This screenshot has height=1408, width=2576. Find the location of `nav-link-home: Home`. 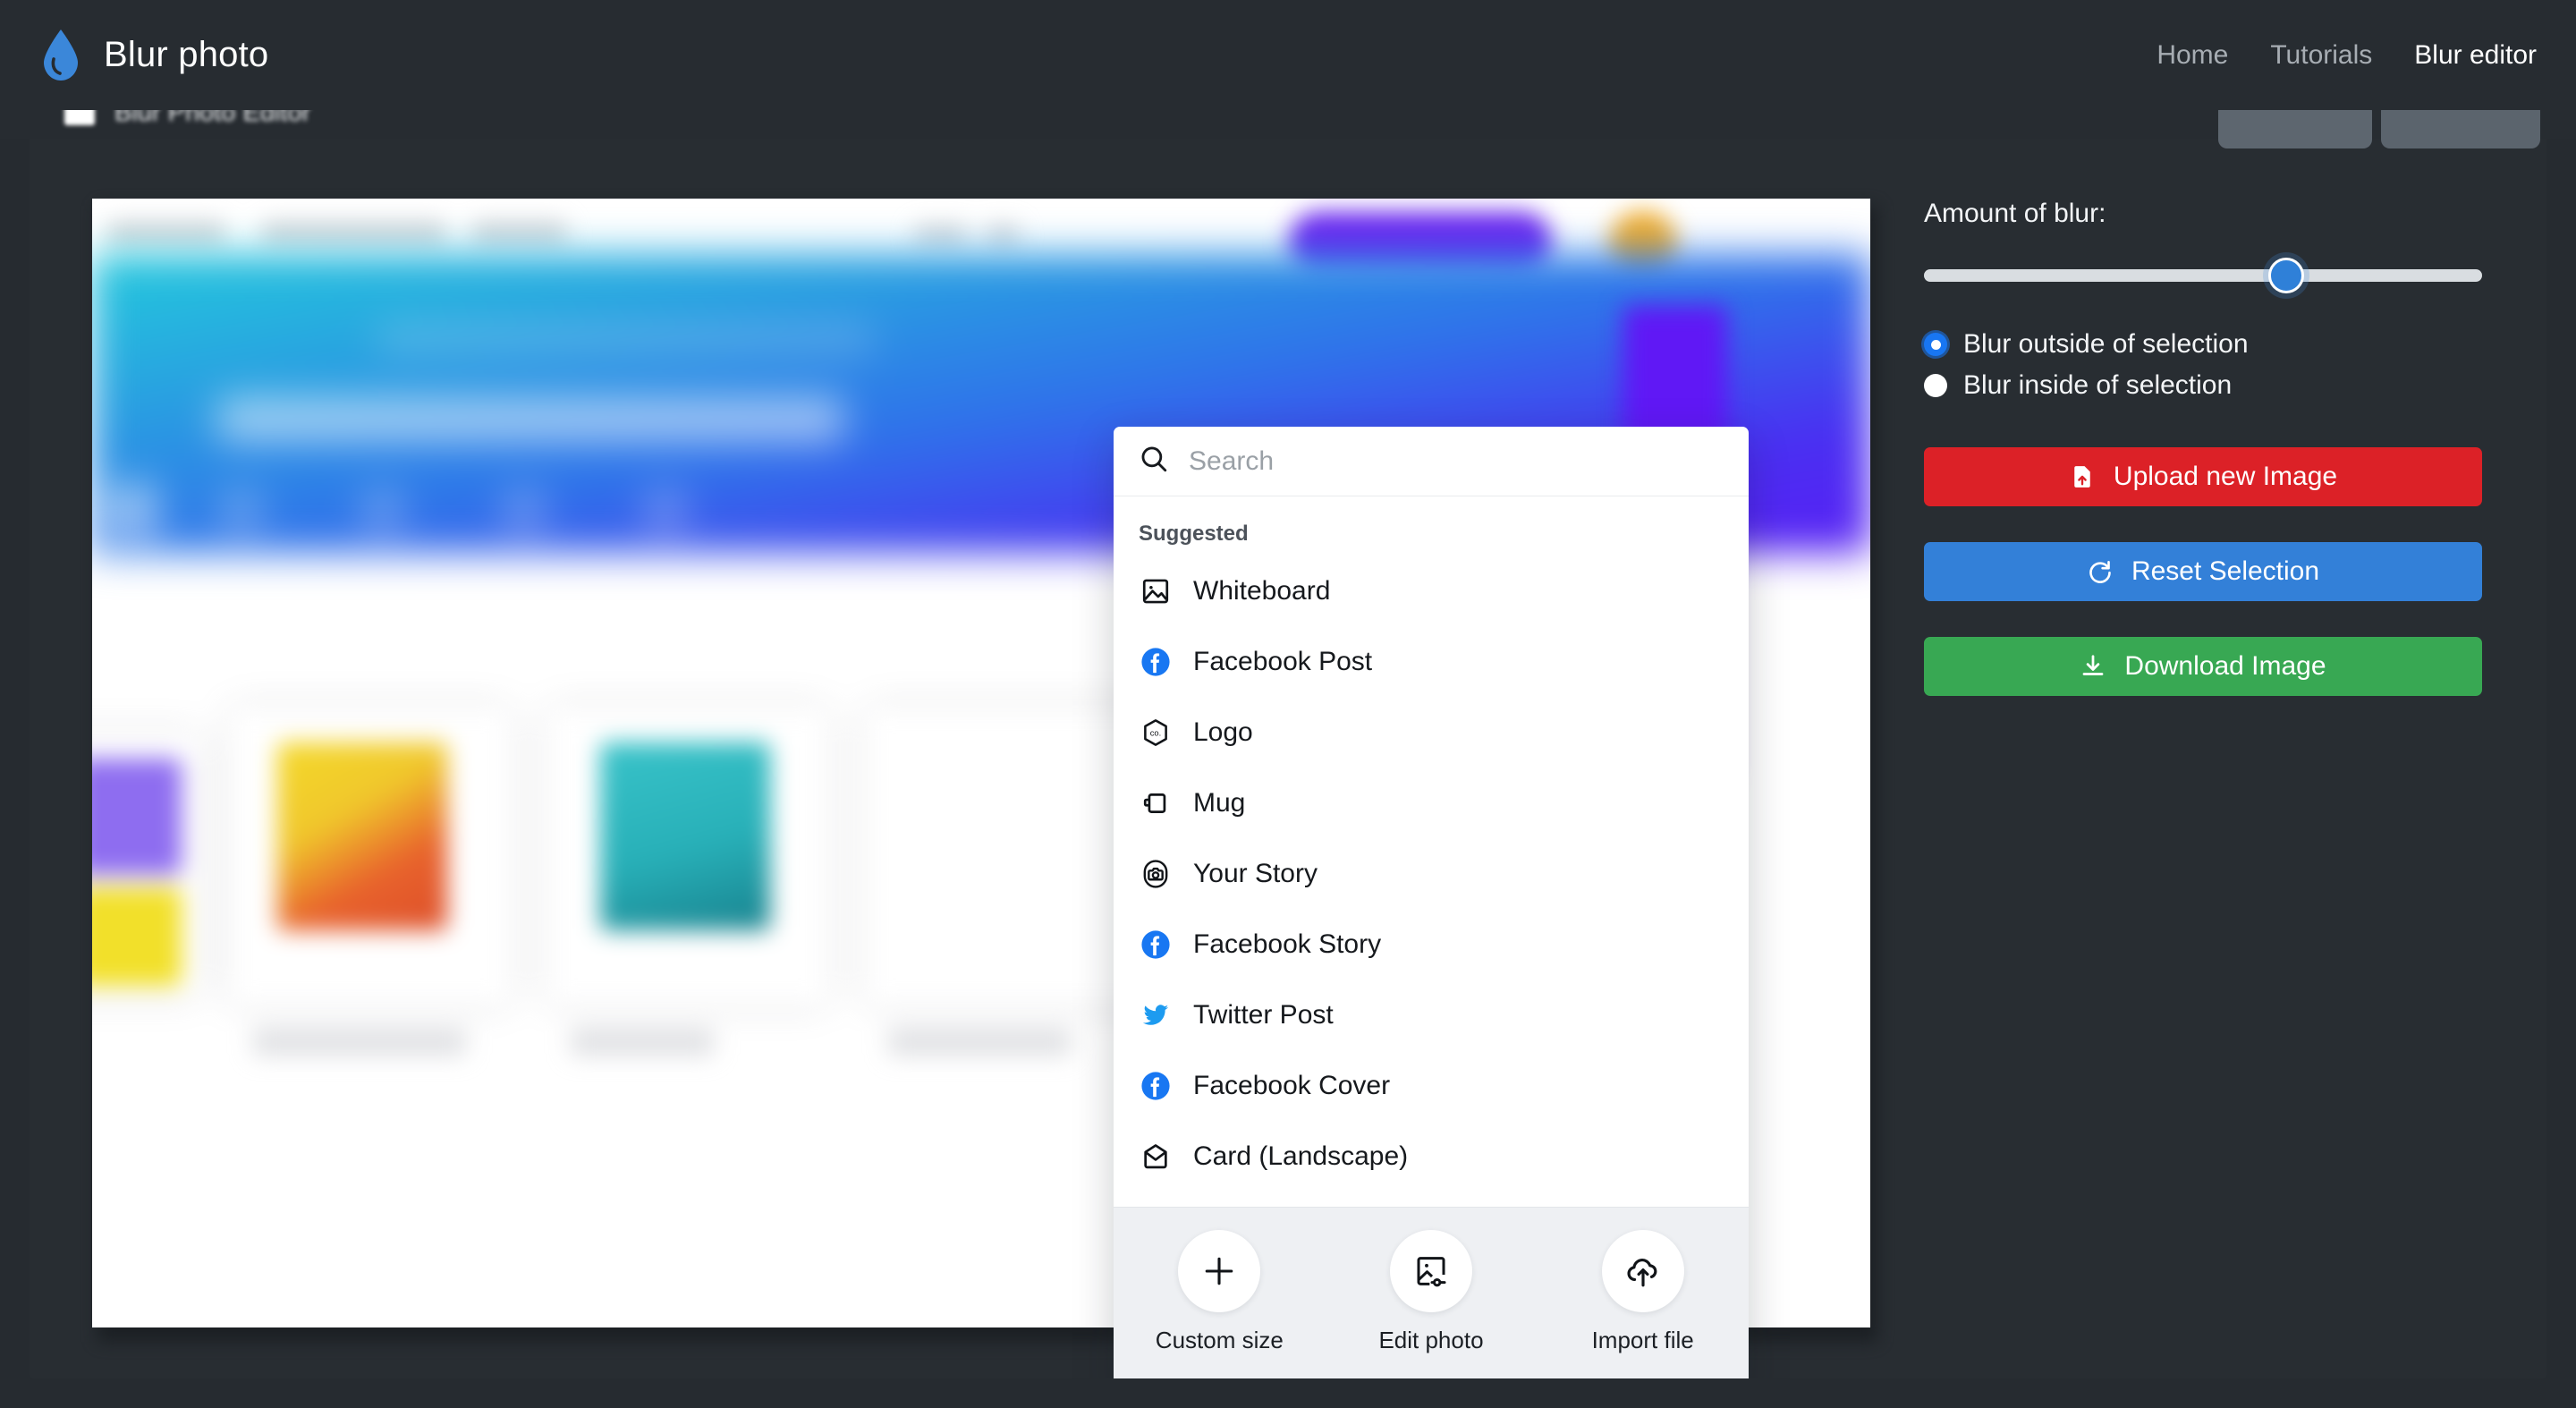

nav-link-home: Home is located at coordinates (2192, 56).